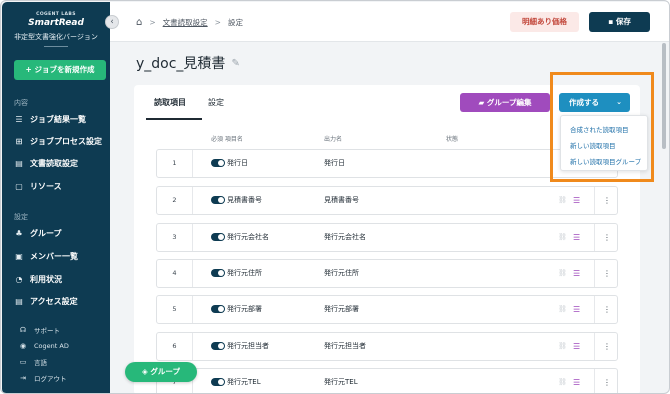 The image size is (670, 394). What do you see at coordinates (43, 346) in the screenshot?
I see `util-item-user: ◉ Cogent AD` at bounding box center [43, 346].